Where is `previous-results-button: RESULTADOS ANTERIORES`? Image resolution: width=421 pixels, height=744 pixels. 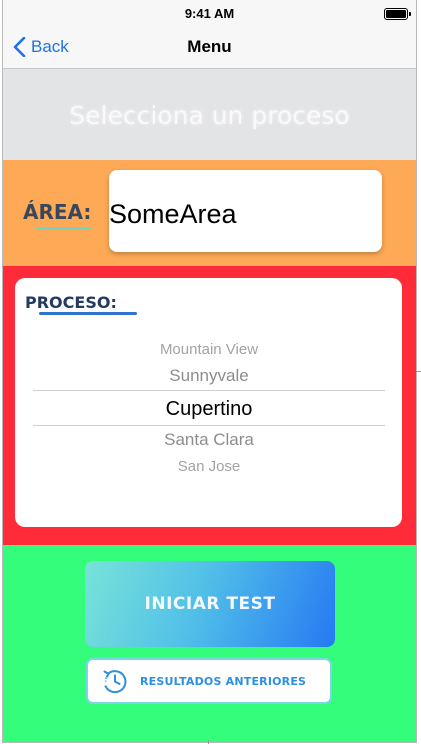 previous-results-button: RESULTADOS ANTERIORES is located at coordinates (209, 681).